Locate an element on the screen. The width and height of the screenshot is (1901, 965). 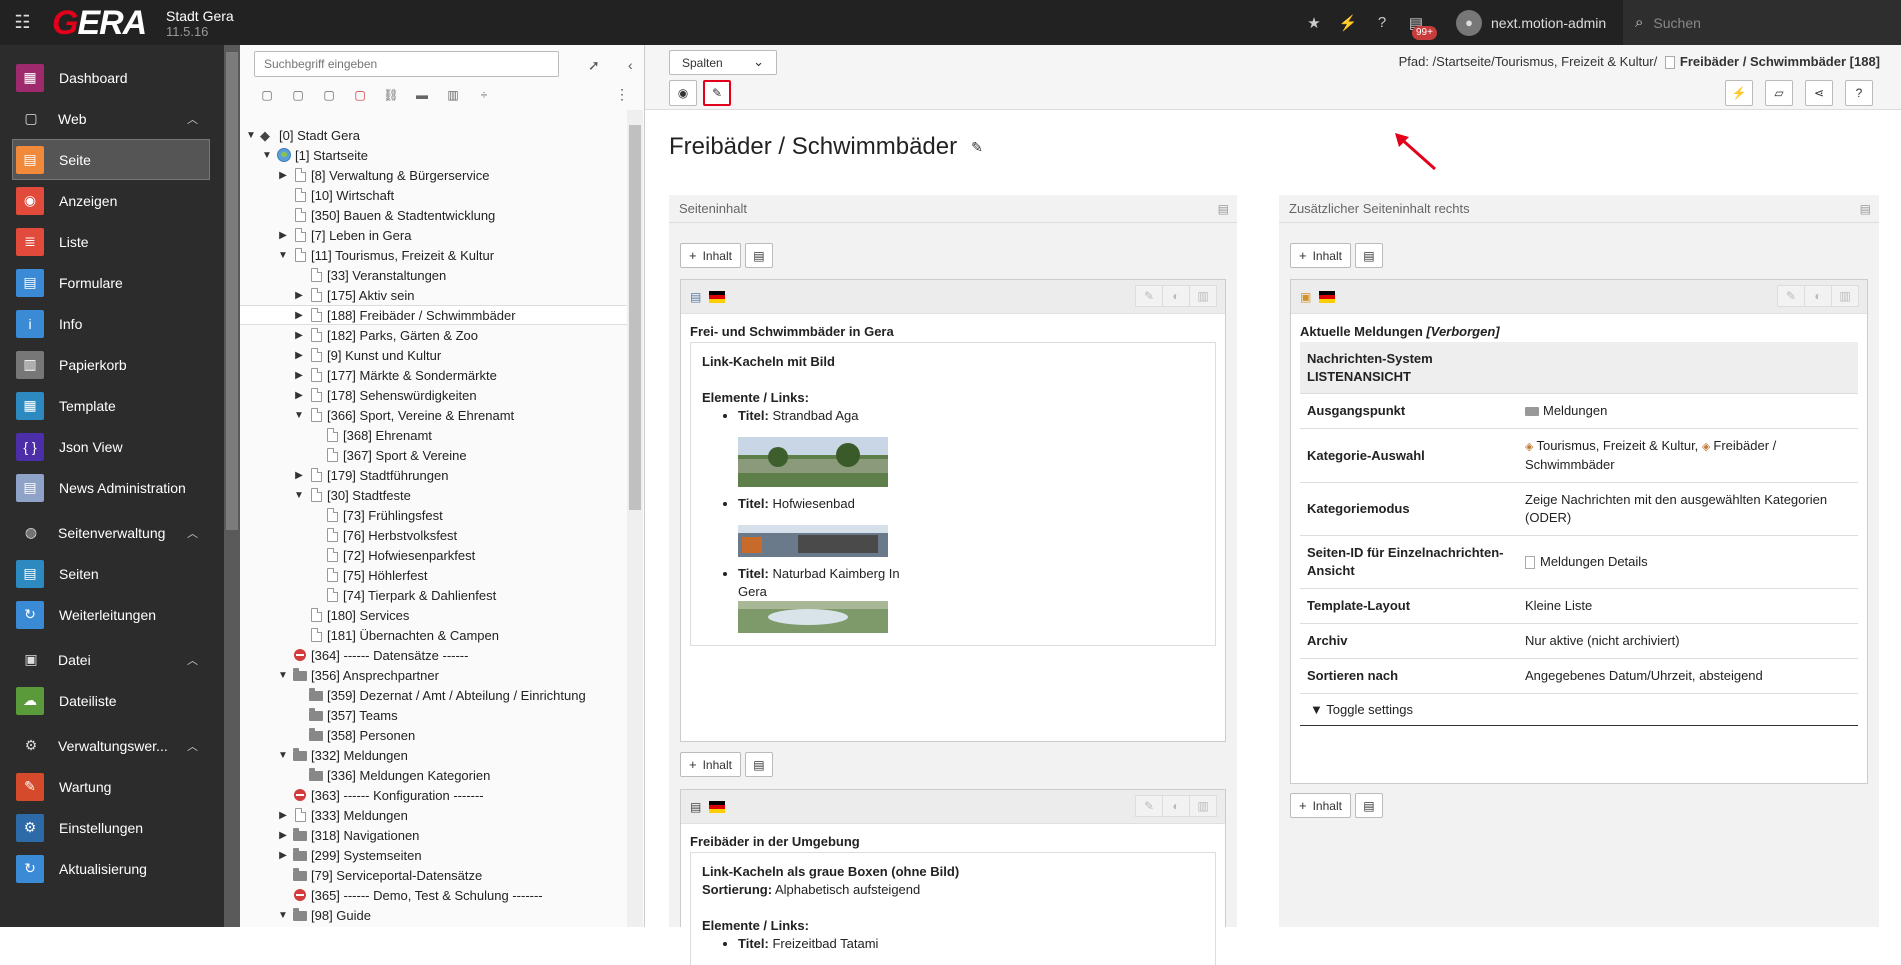
folder-icon: ▬ is located at coordinates (422, 95).